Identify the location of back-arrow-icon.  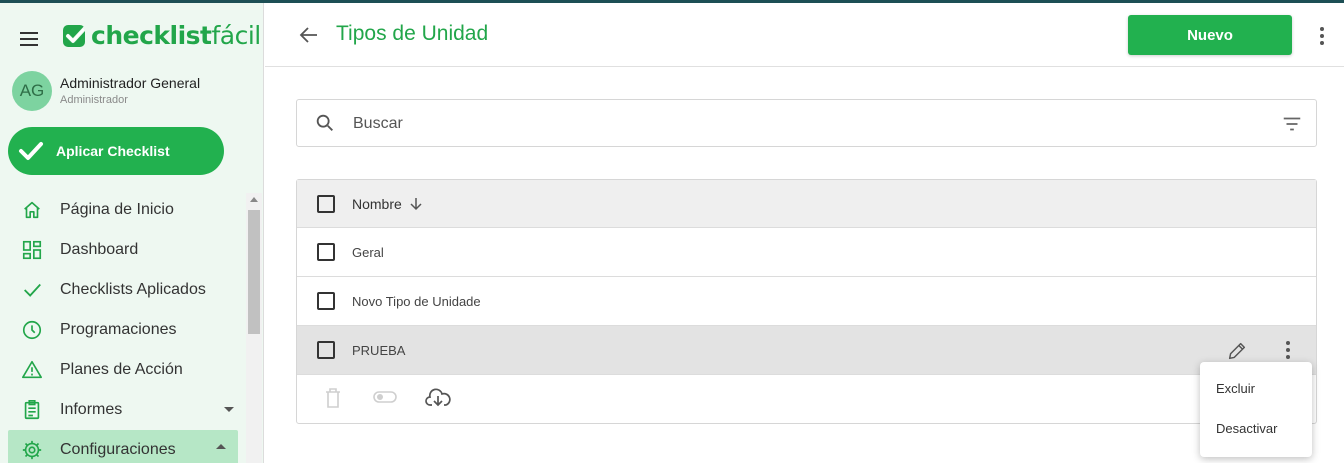
(309, 35).